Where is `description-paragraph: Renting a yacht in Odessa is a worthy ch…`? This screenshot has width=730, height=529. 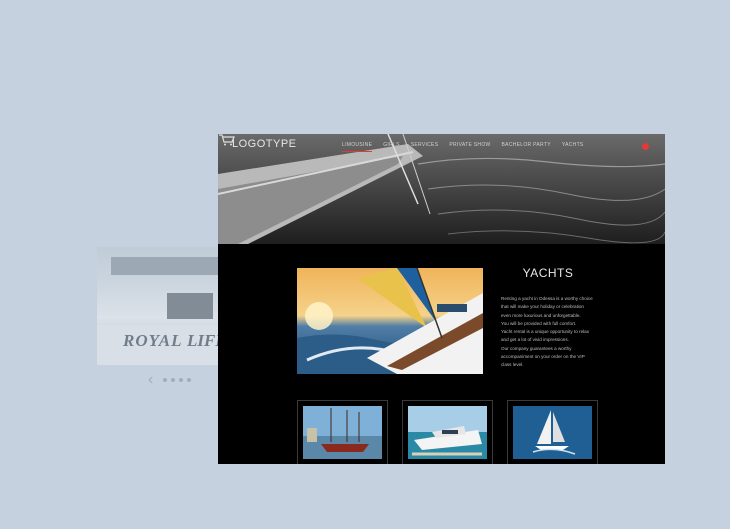
description-paragraph: Renting a yacht in Odessa is a worthy ch… is located at coordinates (547, 307).